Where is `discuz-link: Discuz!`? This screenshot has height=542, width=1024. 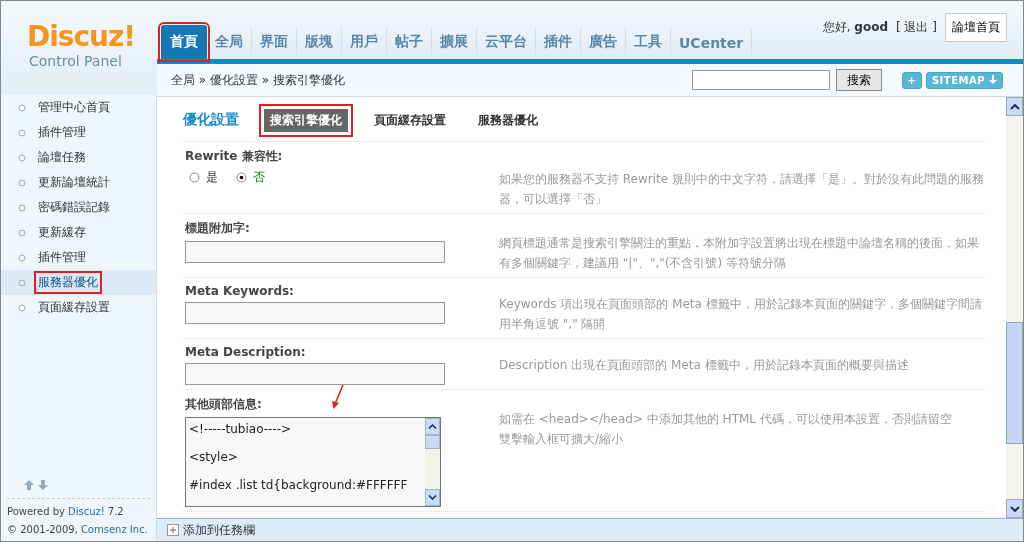 discuz-link: Discuz! is located at coordinates (86, 512).